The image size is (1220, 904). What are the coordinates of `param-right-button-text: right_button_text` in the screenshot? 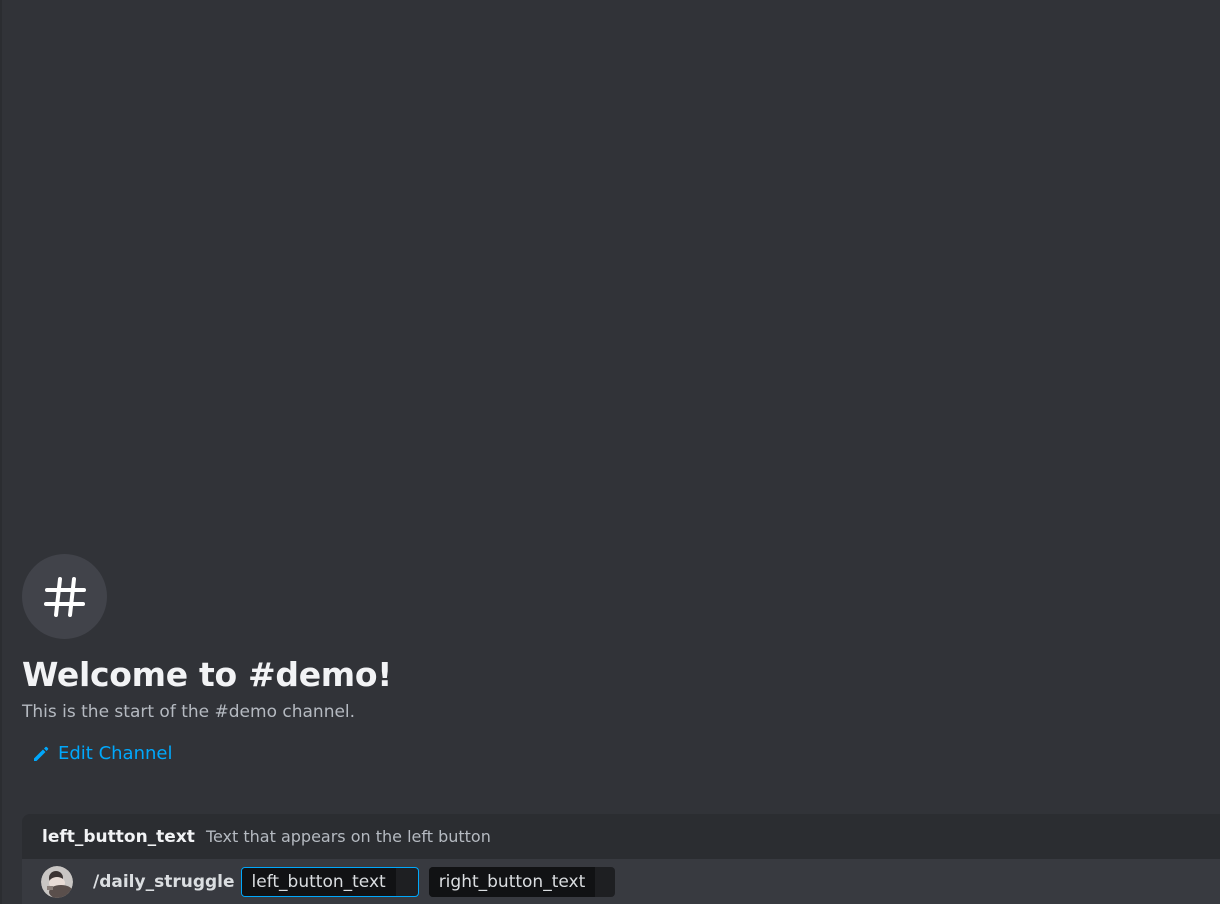 It's located at (522, 881).